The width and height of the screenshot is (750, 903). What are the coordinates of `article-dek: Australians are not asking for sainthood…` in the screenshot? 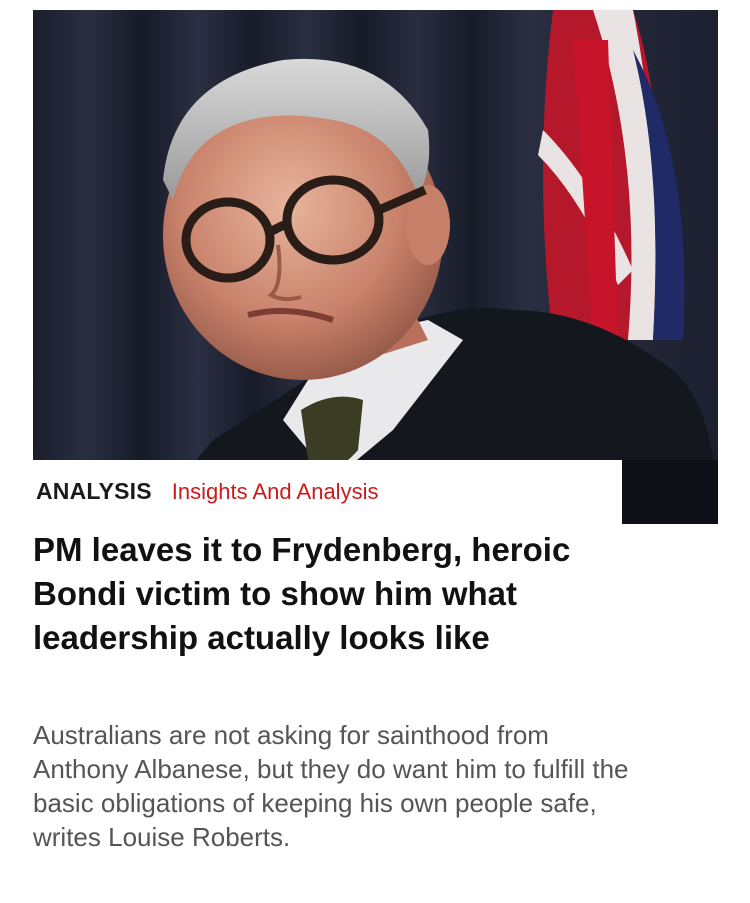 It's located at (331, 786).